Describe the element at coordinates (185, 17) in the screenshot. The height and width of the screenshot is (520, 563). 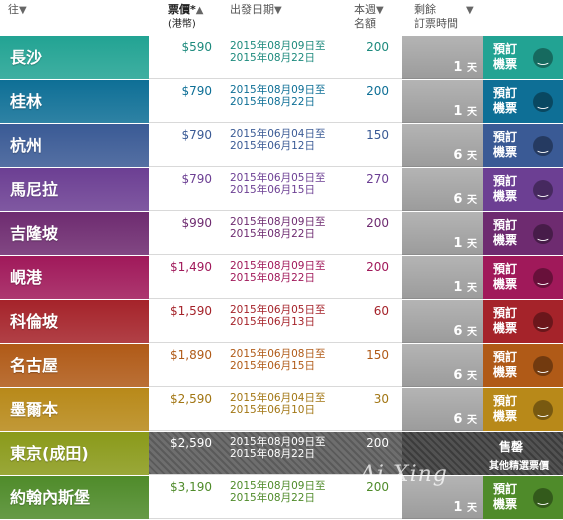
I see `sort-price: 票價*▲ (港幣)` at that location.